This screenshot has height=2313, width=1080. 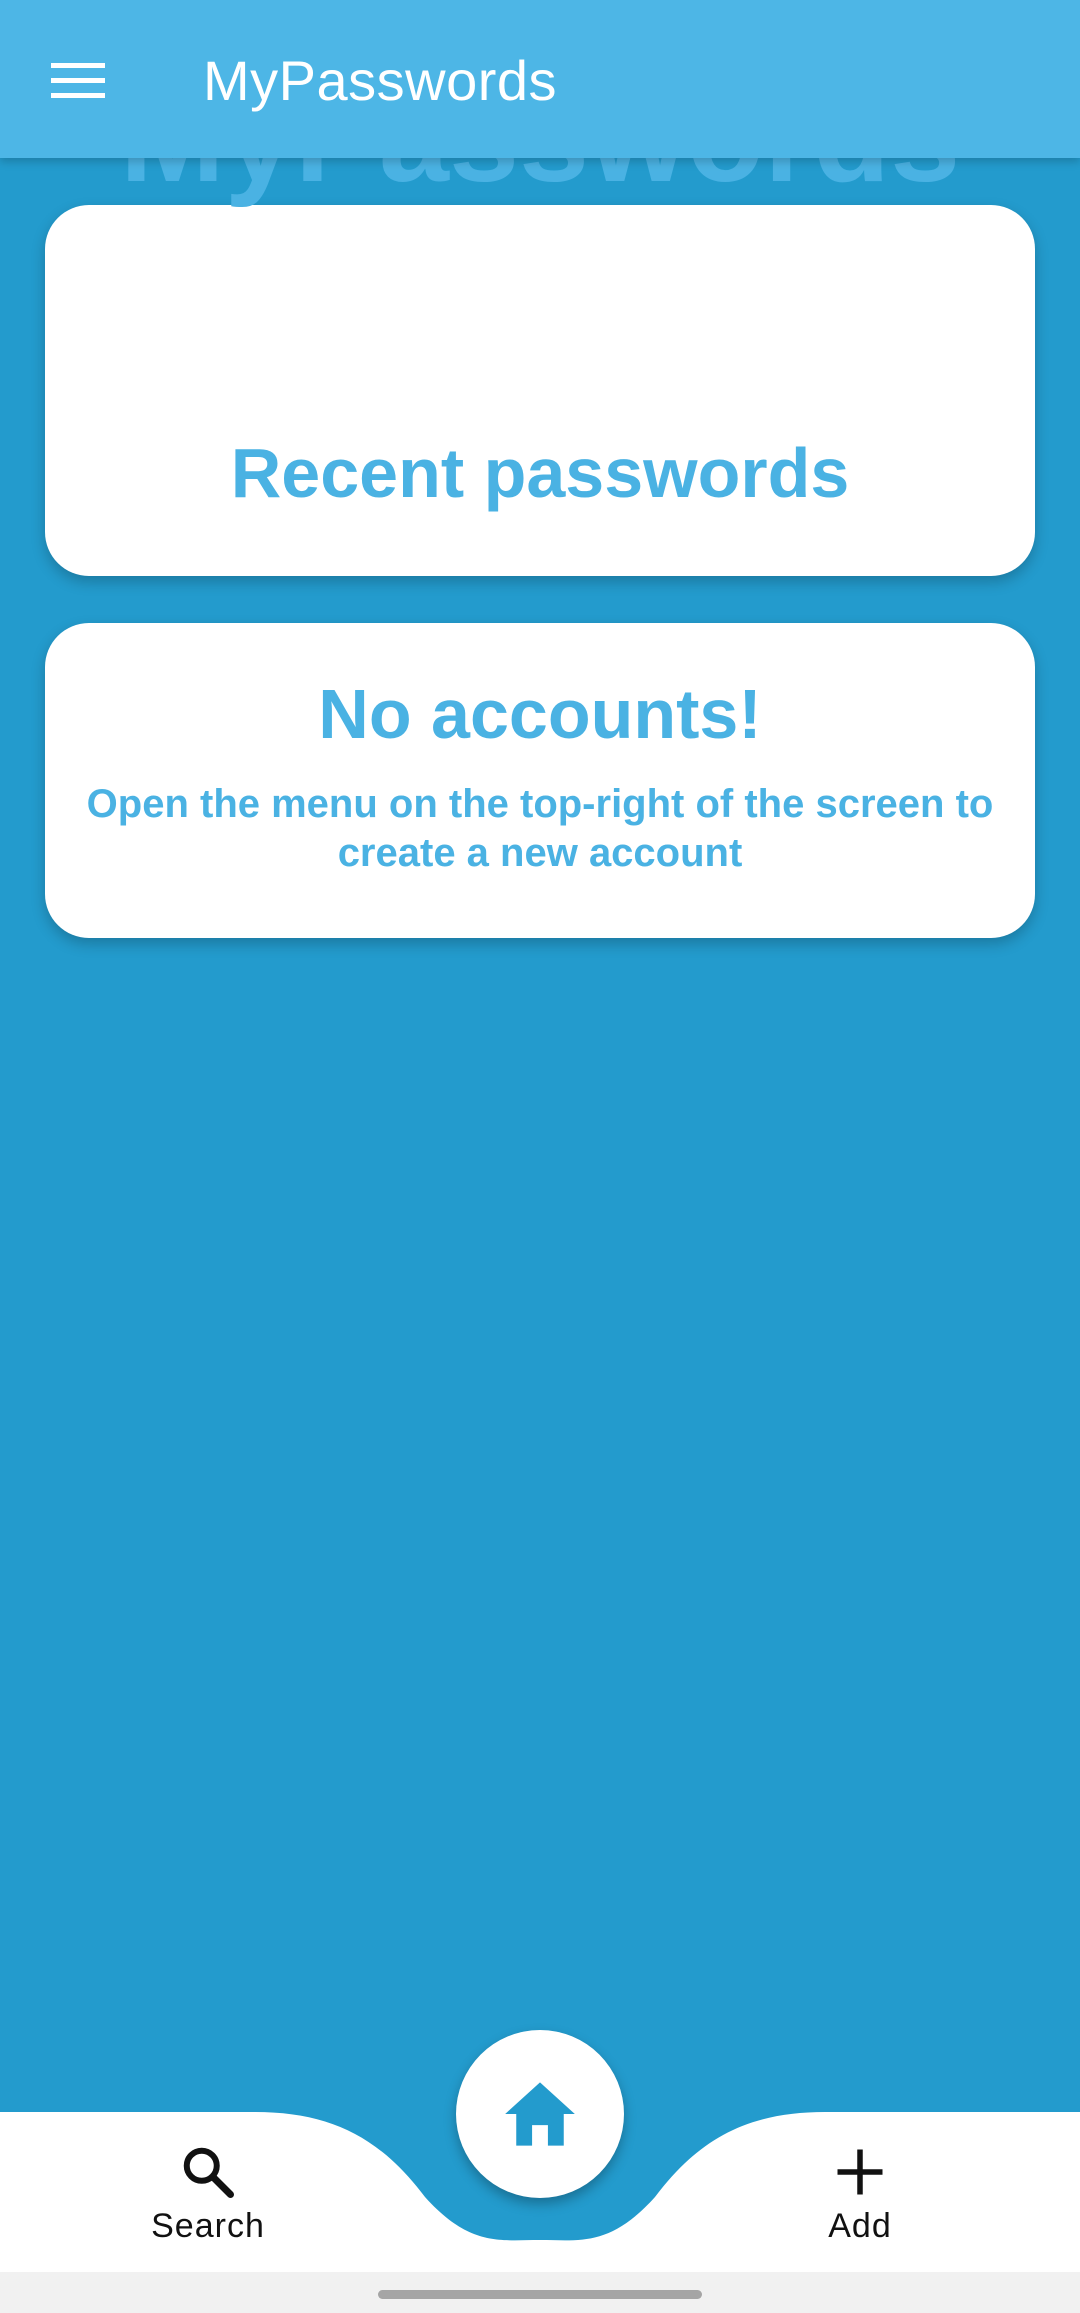 I want to click on gesture-handle, so click(x=540, y=2294).